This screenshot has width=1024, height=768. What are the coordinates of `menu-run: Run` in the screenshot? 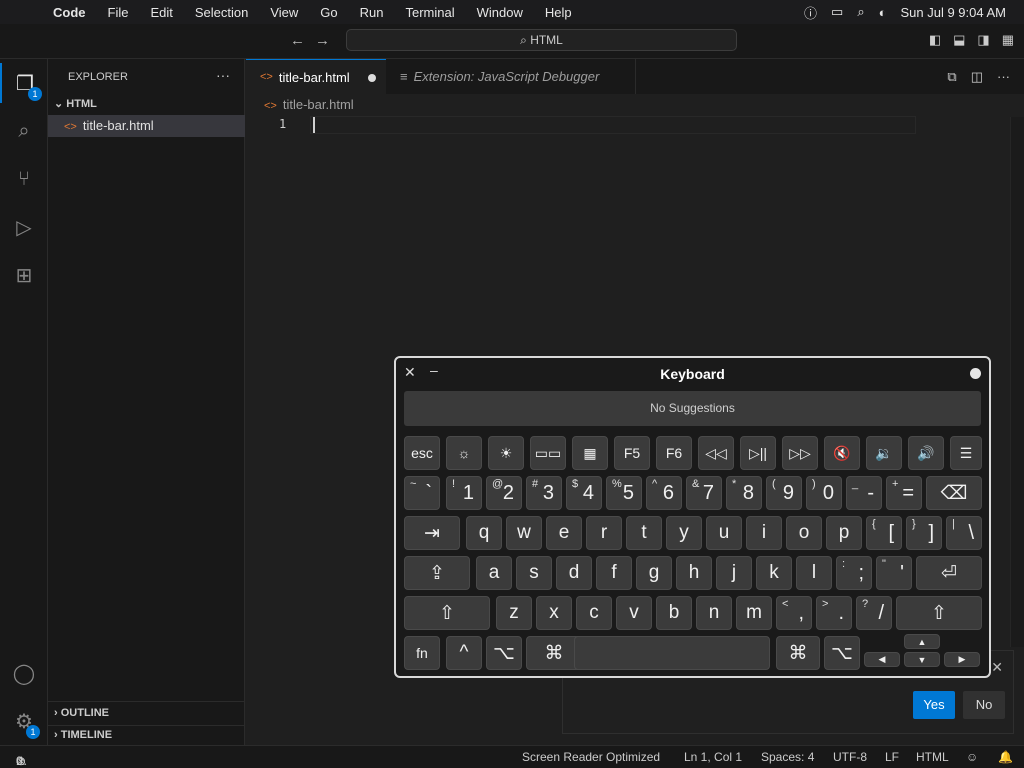 It's located at (372, 12).